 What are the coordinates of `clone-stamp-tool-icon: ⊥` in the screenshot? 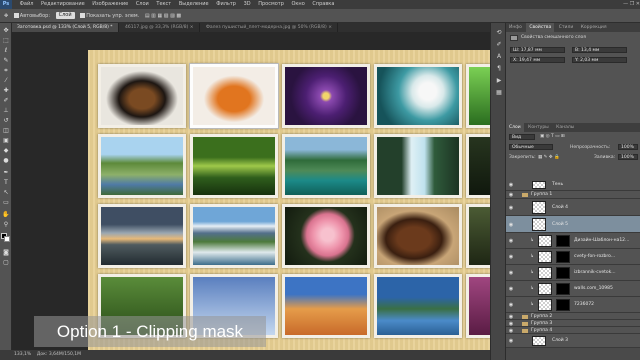 It's located at (6, 110).